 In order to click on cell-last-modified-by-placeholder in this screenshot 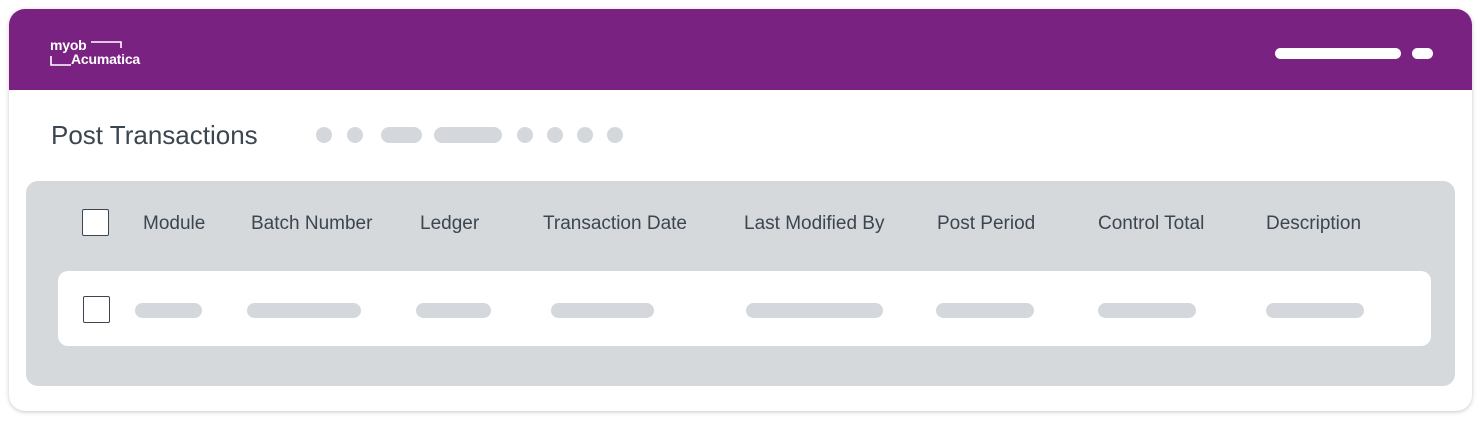, I will do `click(814, 310)`.